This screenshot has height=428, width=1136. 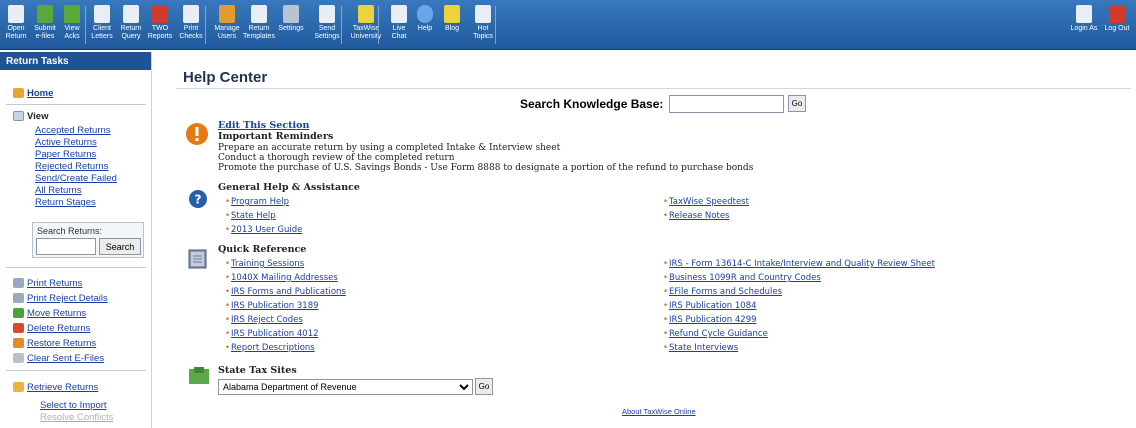 I want to click on toolbar-button-label: Print Checks, so click(x=191, y=32).